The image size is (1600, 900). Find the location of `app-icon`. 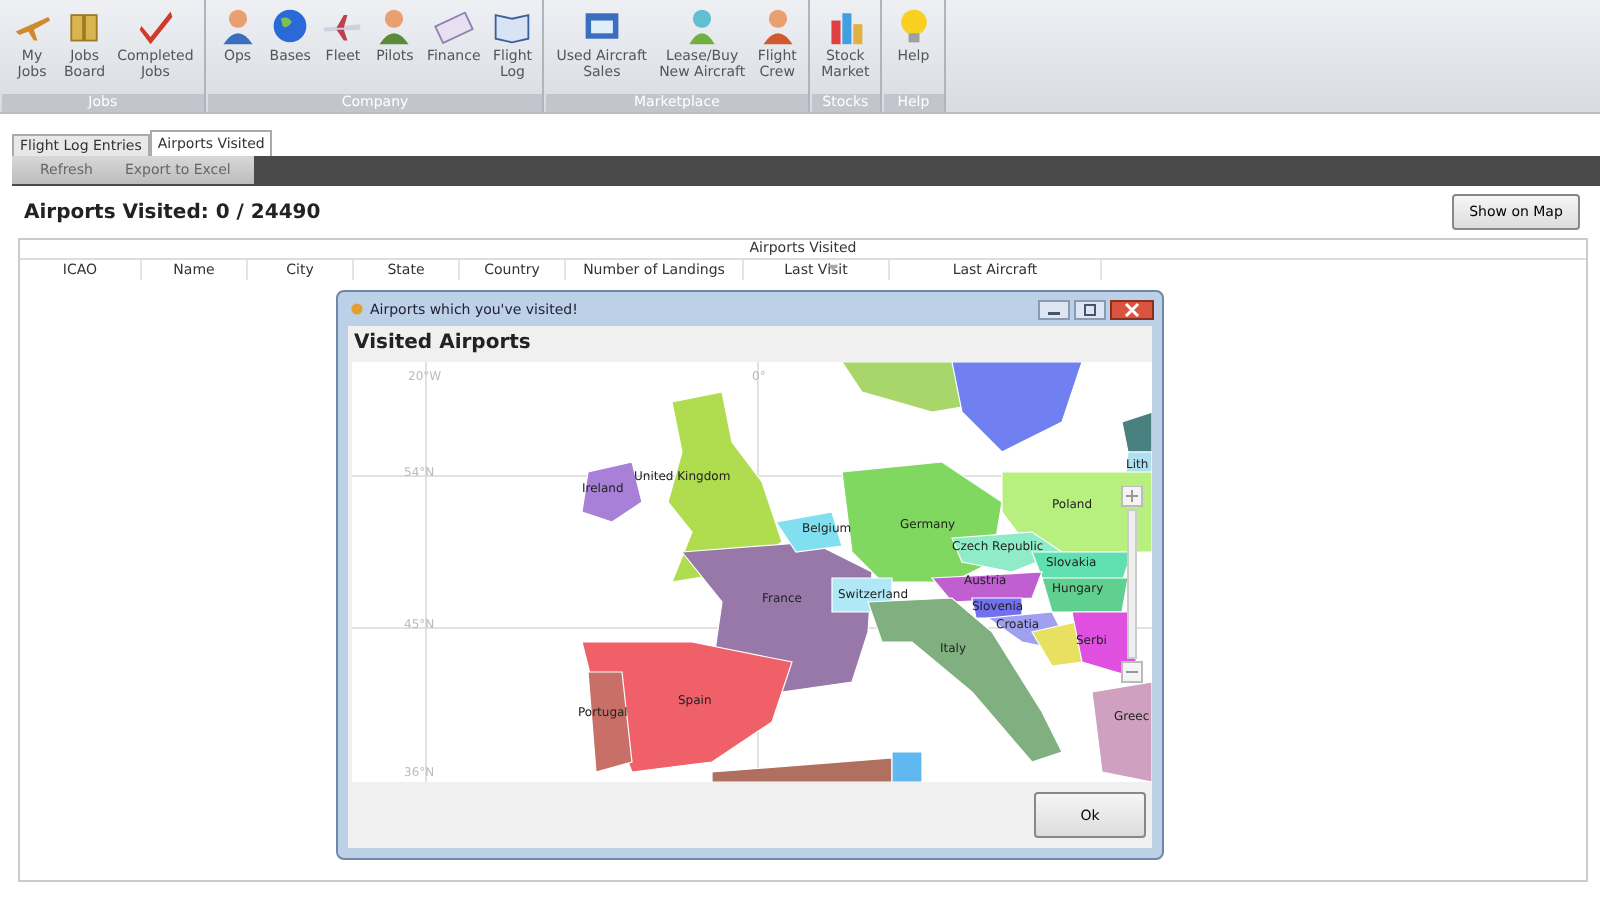

app-icon is located at coordinates (357, 309).